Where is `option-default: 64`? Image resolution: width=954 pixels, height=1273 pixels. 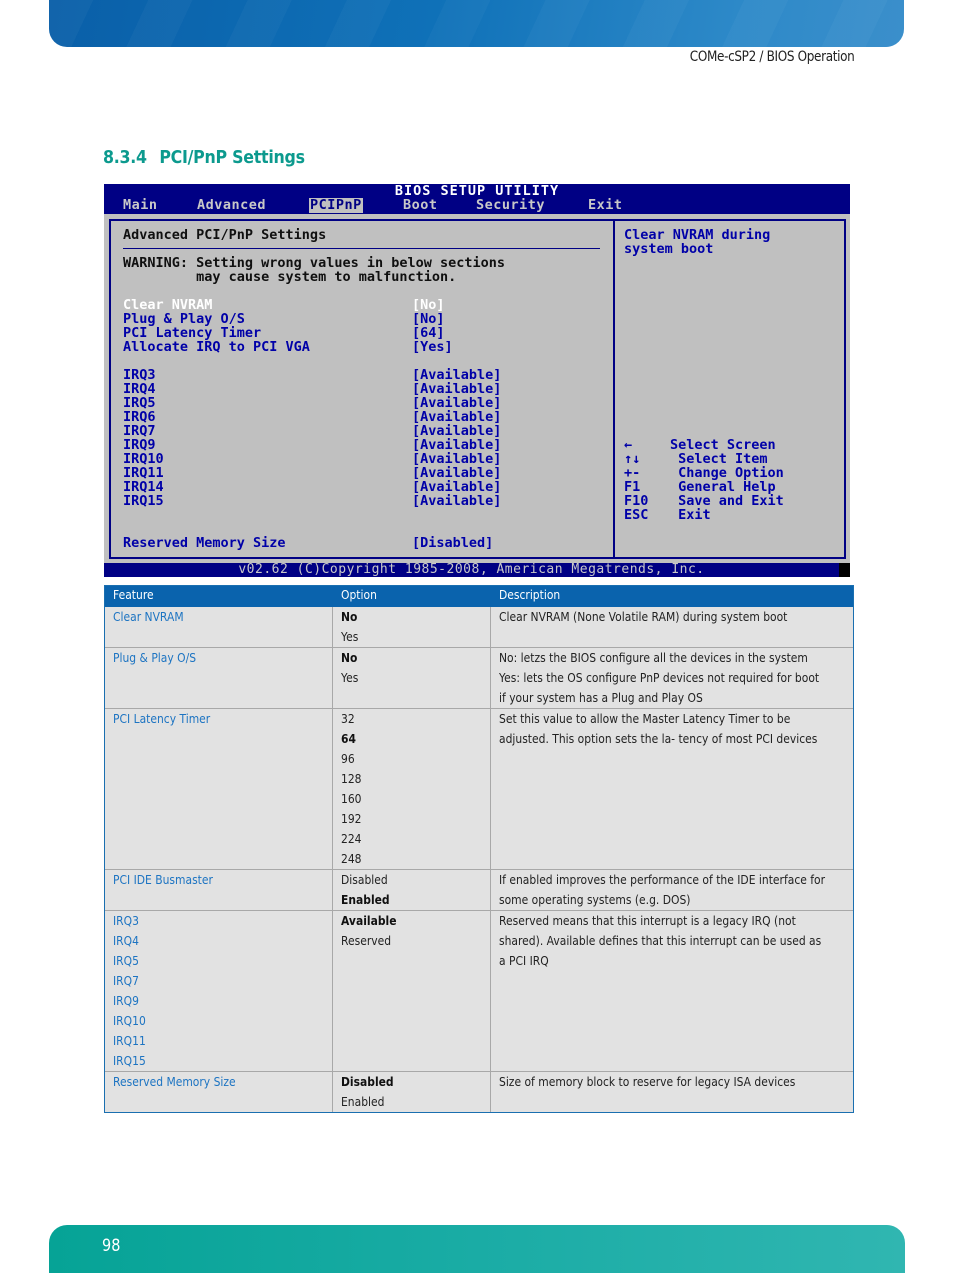 option-default: 64 is located at coordinates (348, 738).